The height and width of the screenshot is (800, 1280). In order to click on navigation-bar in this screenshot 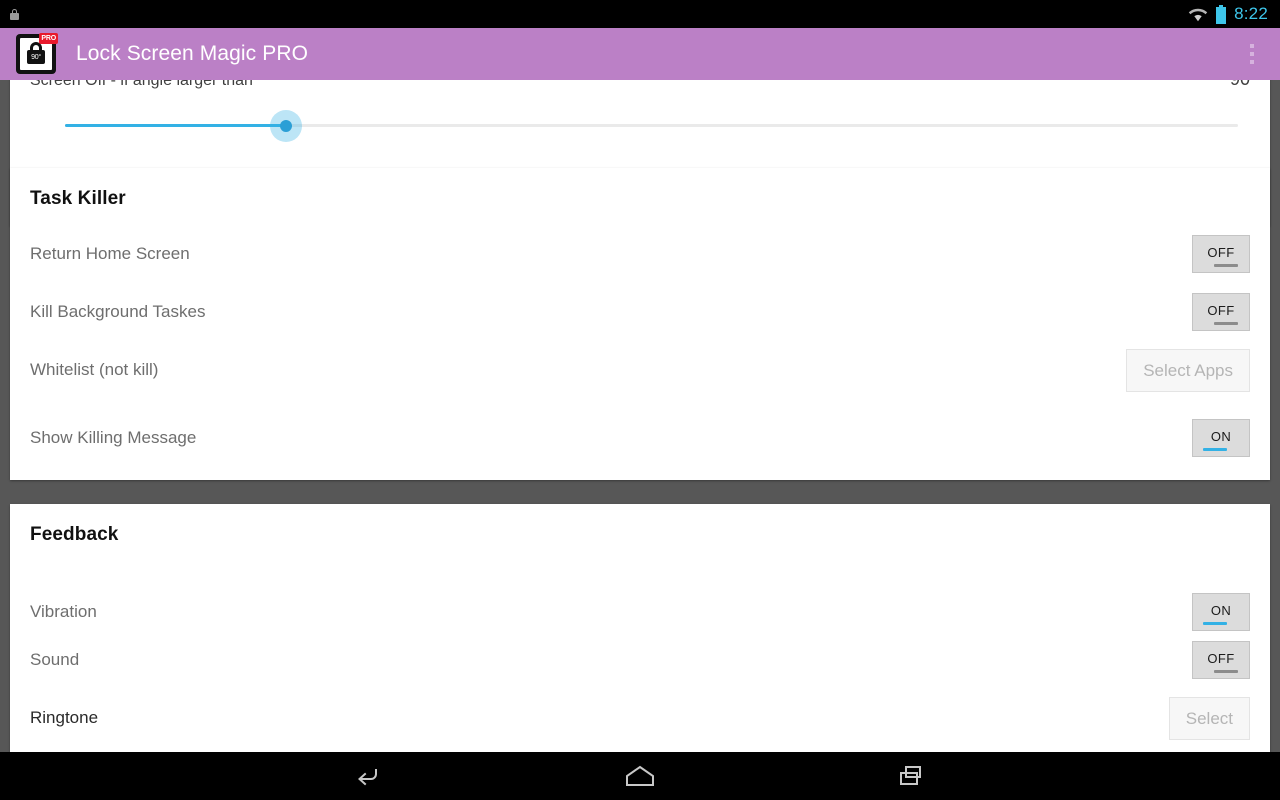, I will do `click(640, 776)`.